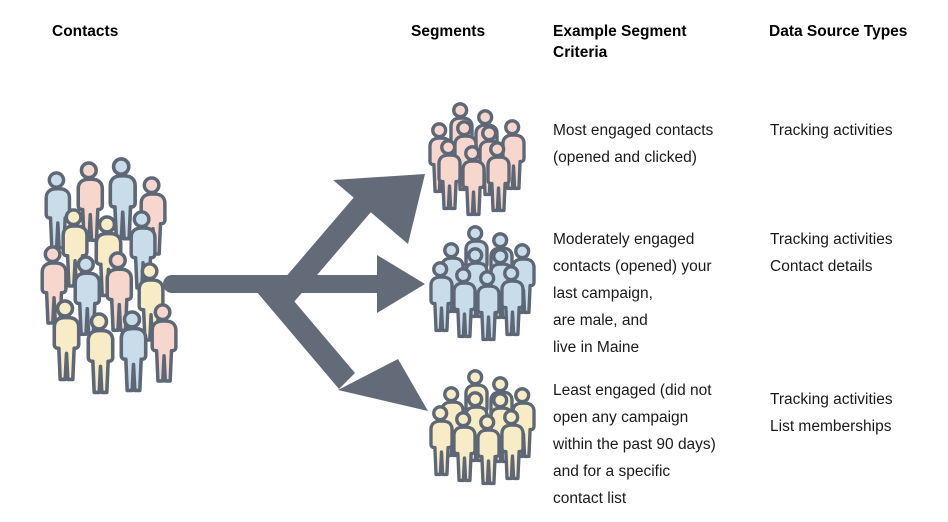 Image resolution: width=948 pixels, height=522 pixels. I want to click on data-sources-least-engaged: Tracking activities List memberships, so click(831, 413).